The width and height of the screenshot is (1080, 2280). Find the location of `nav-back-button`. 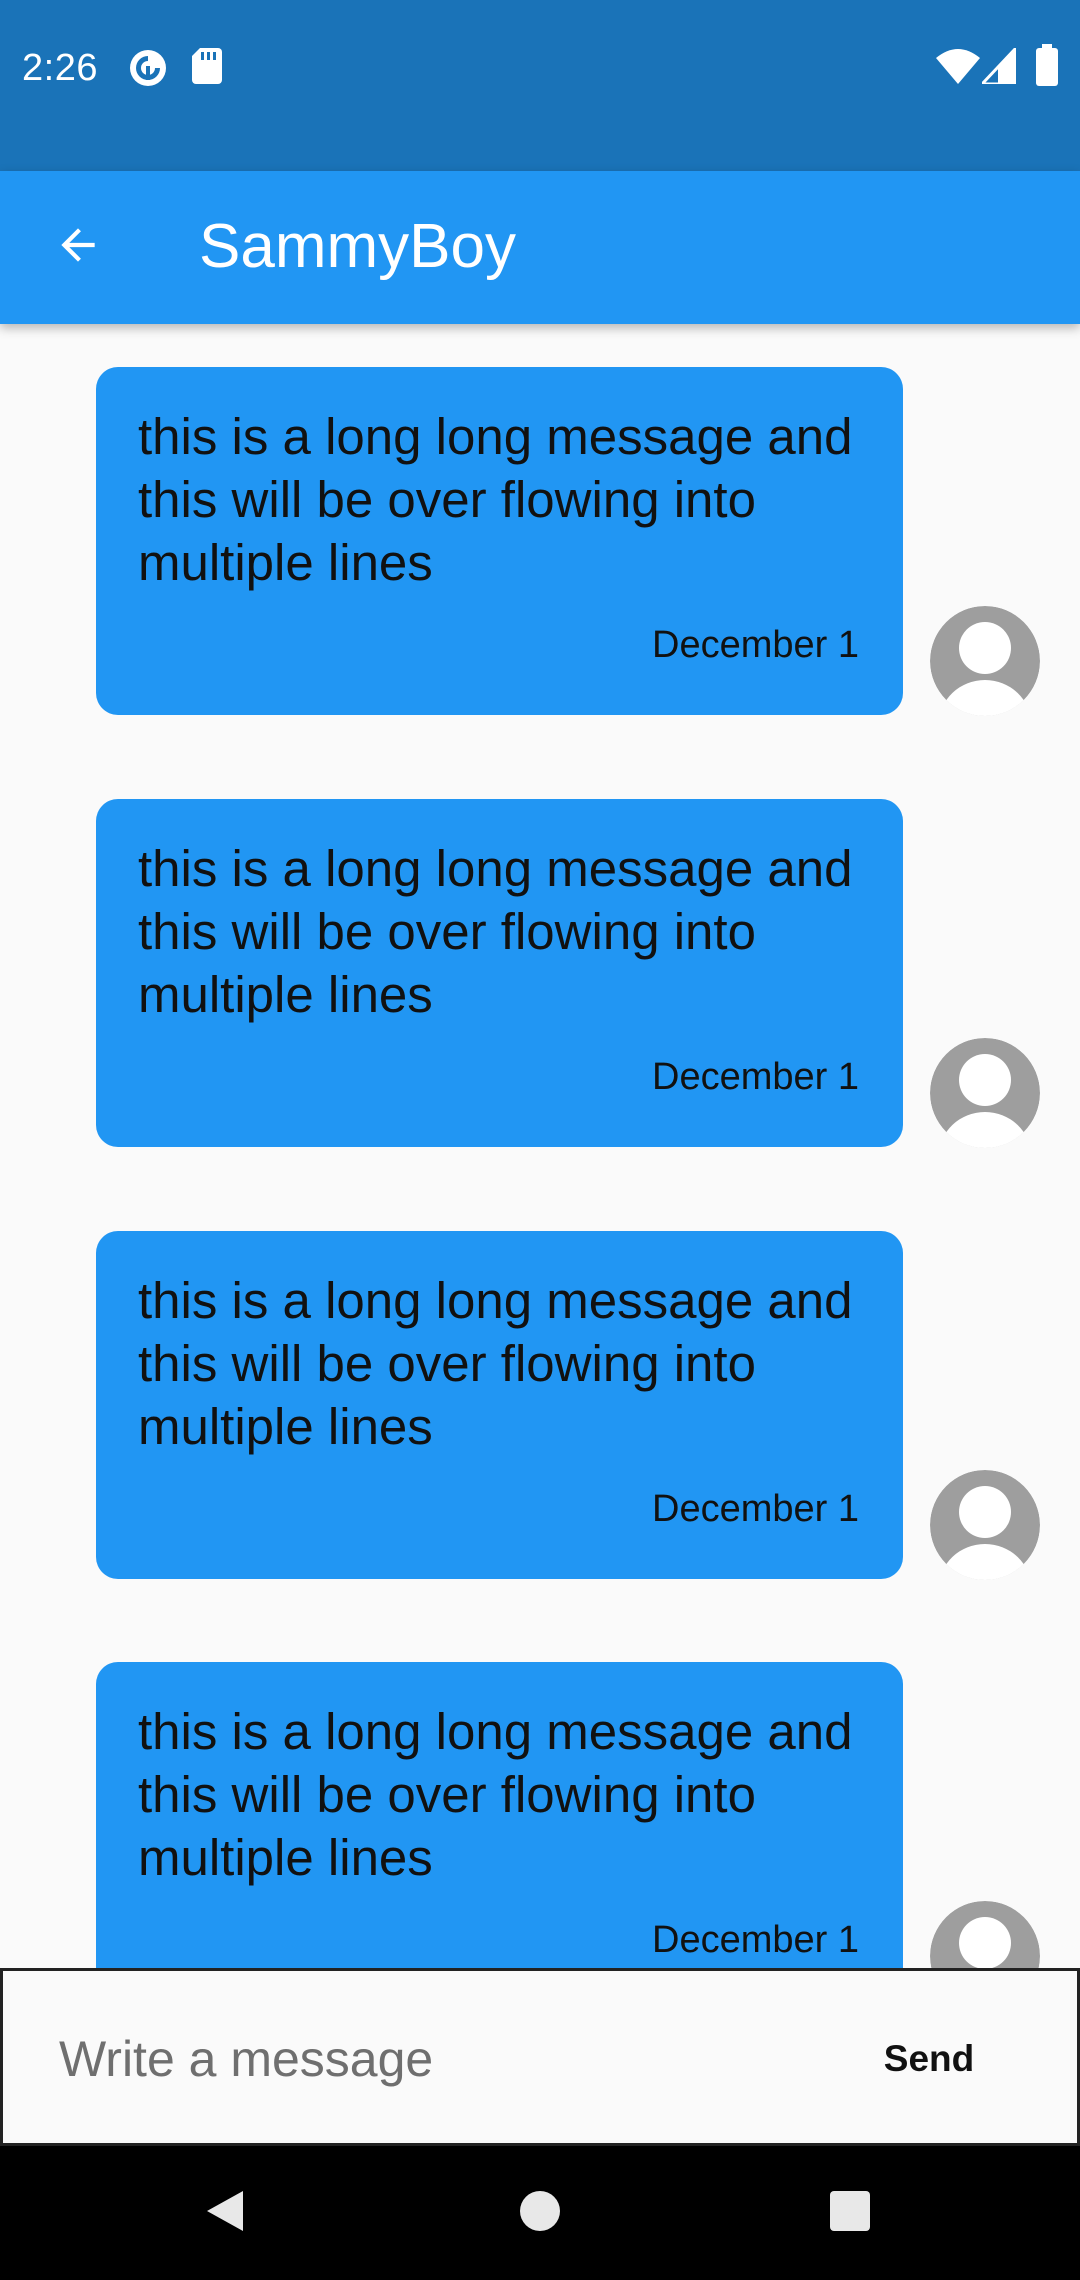

nav-back-button is located at coordinates (225, 2213).